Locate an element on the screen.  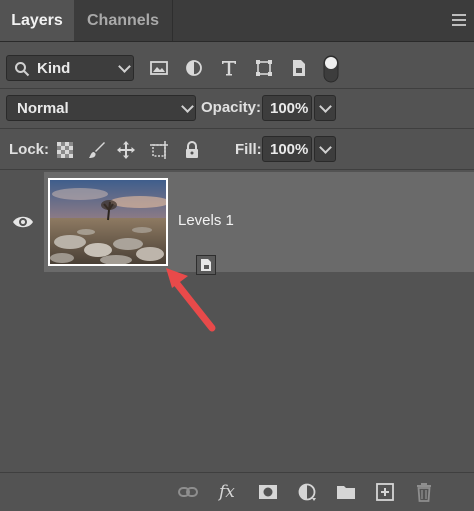
layer-name: Levels 1 is located at coordinates (206, 220).